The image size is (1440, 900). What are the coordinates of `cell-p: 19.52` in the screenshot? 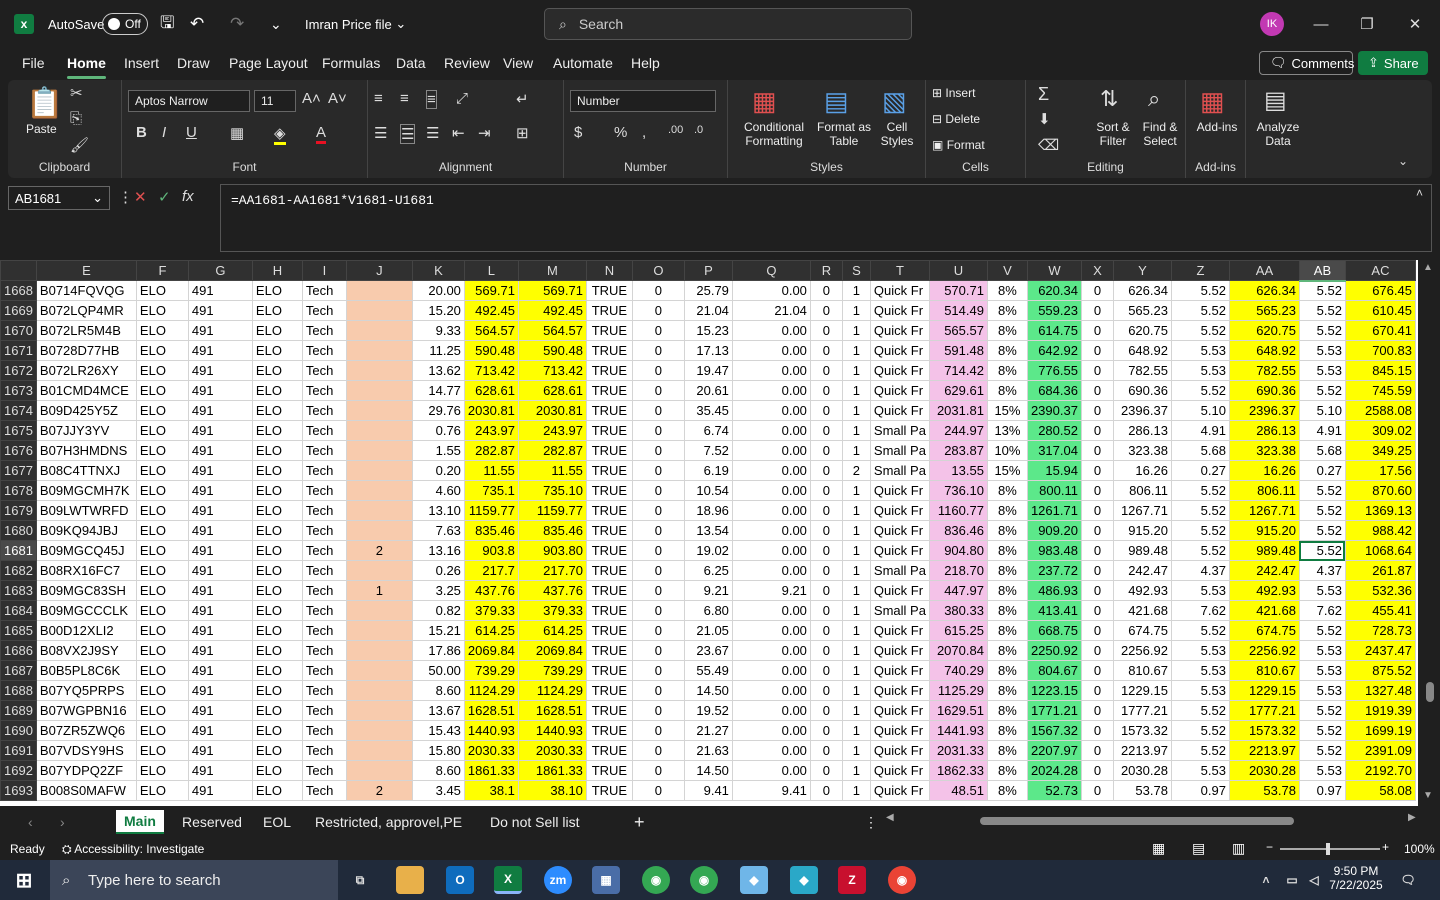 It's located at (708, 710).